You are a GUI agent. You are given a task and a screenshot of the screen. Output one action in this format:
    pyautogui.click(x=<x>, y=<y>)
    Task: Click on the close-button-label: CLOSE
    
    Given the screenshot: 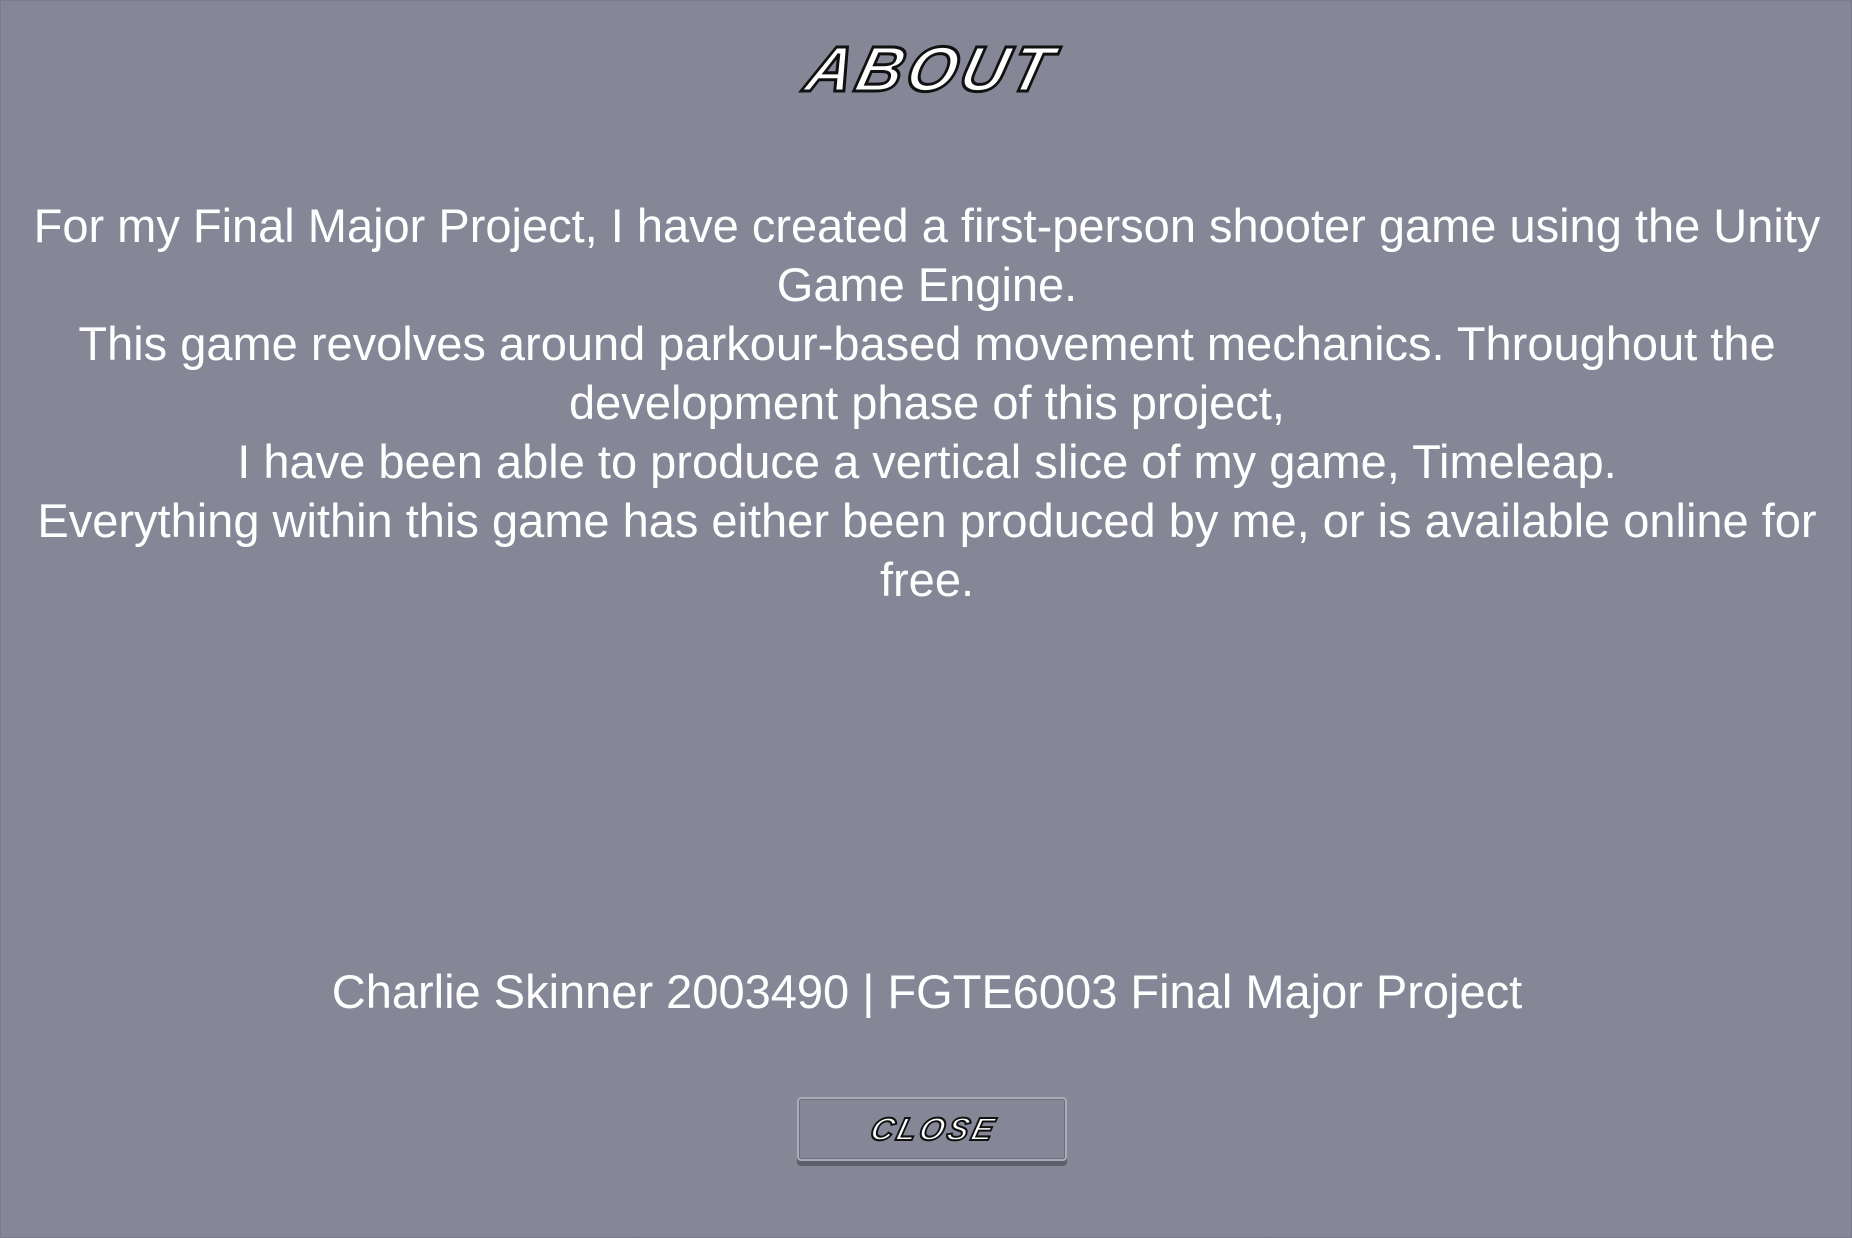 What is the action you would take?
    pyautogui.click(x=934, y=1128)
    